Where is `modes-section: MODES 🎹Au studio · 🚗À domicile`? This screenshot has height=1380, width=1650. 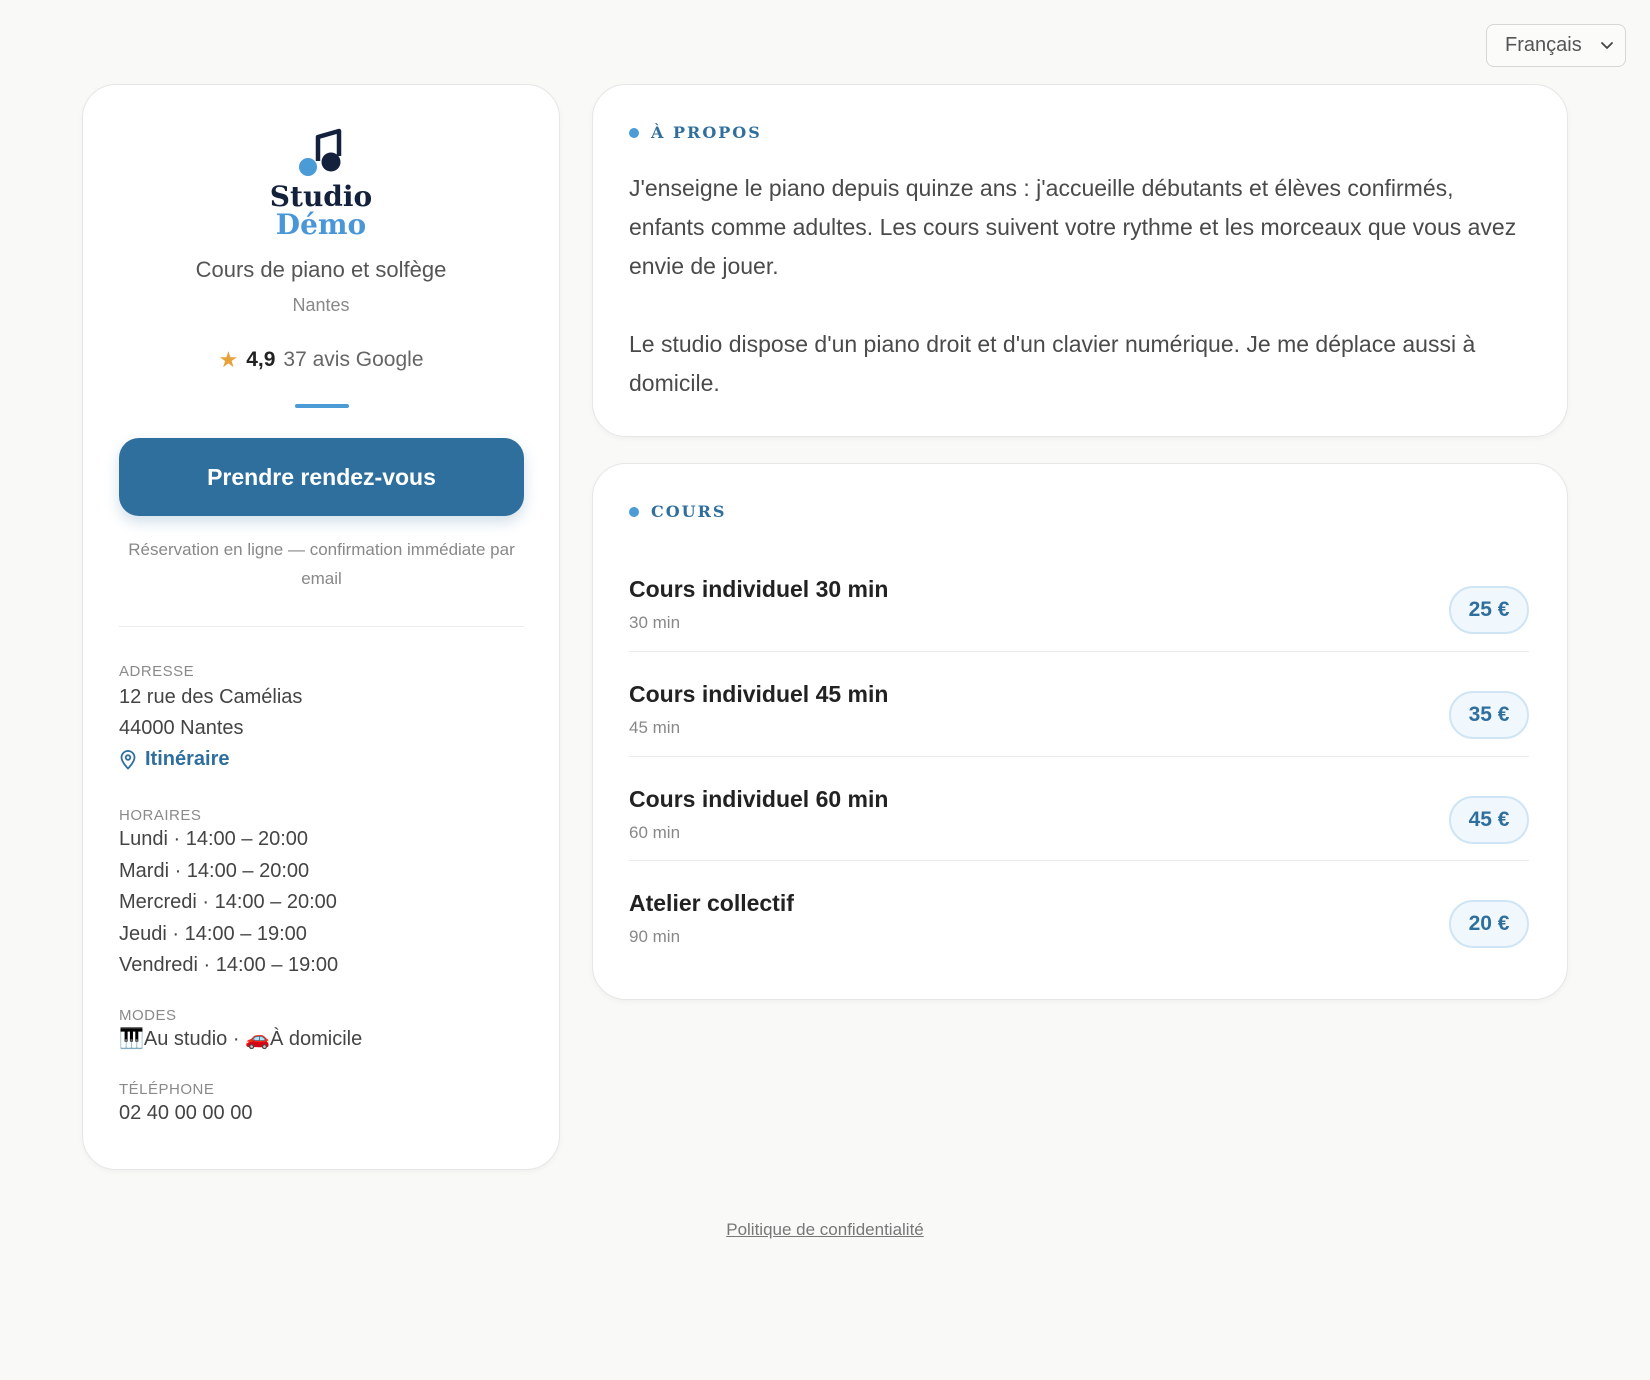 modes-section: MODES 🎹Au studio · 🚗À domicile is located at coordinates (321, 1031).